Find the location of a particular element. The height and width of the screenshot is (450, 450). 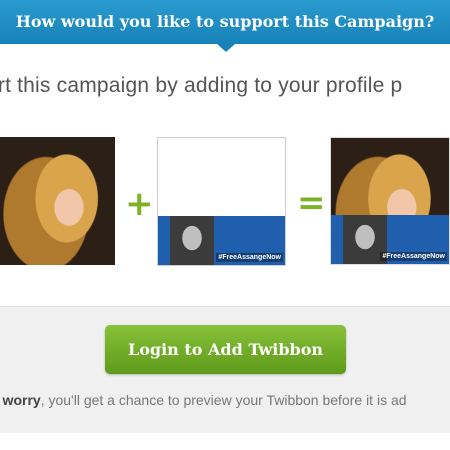

profile-picture is located at coordinates (57, 201).